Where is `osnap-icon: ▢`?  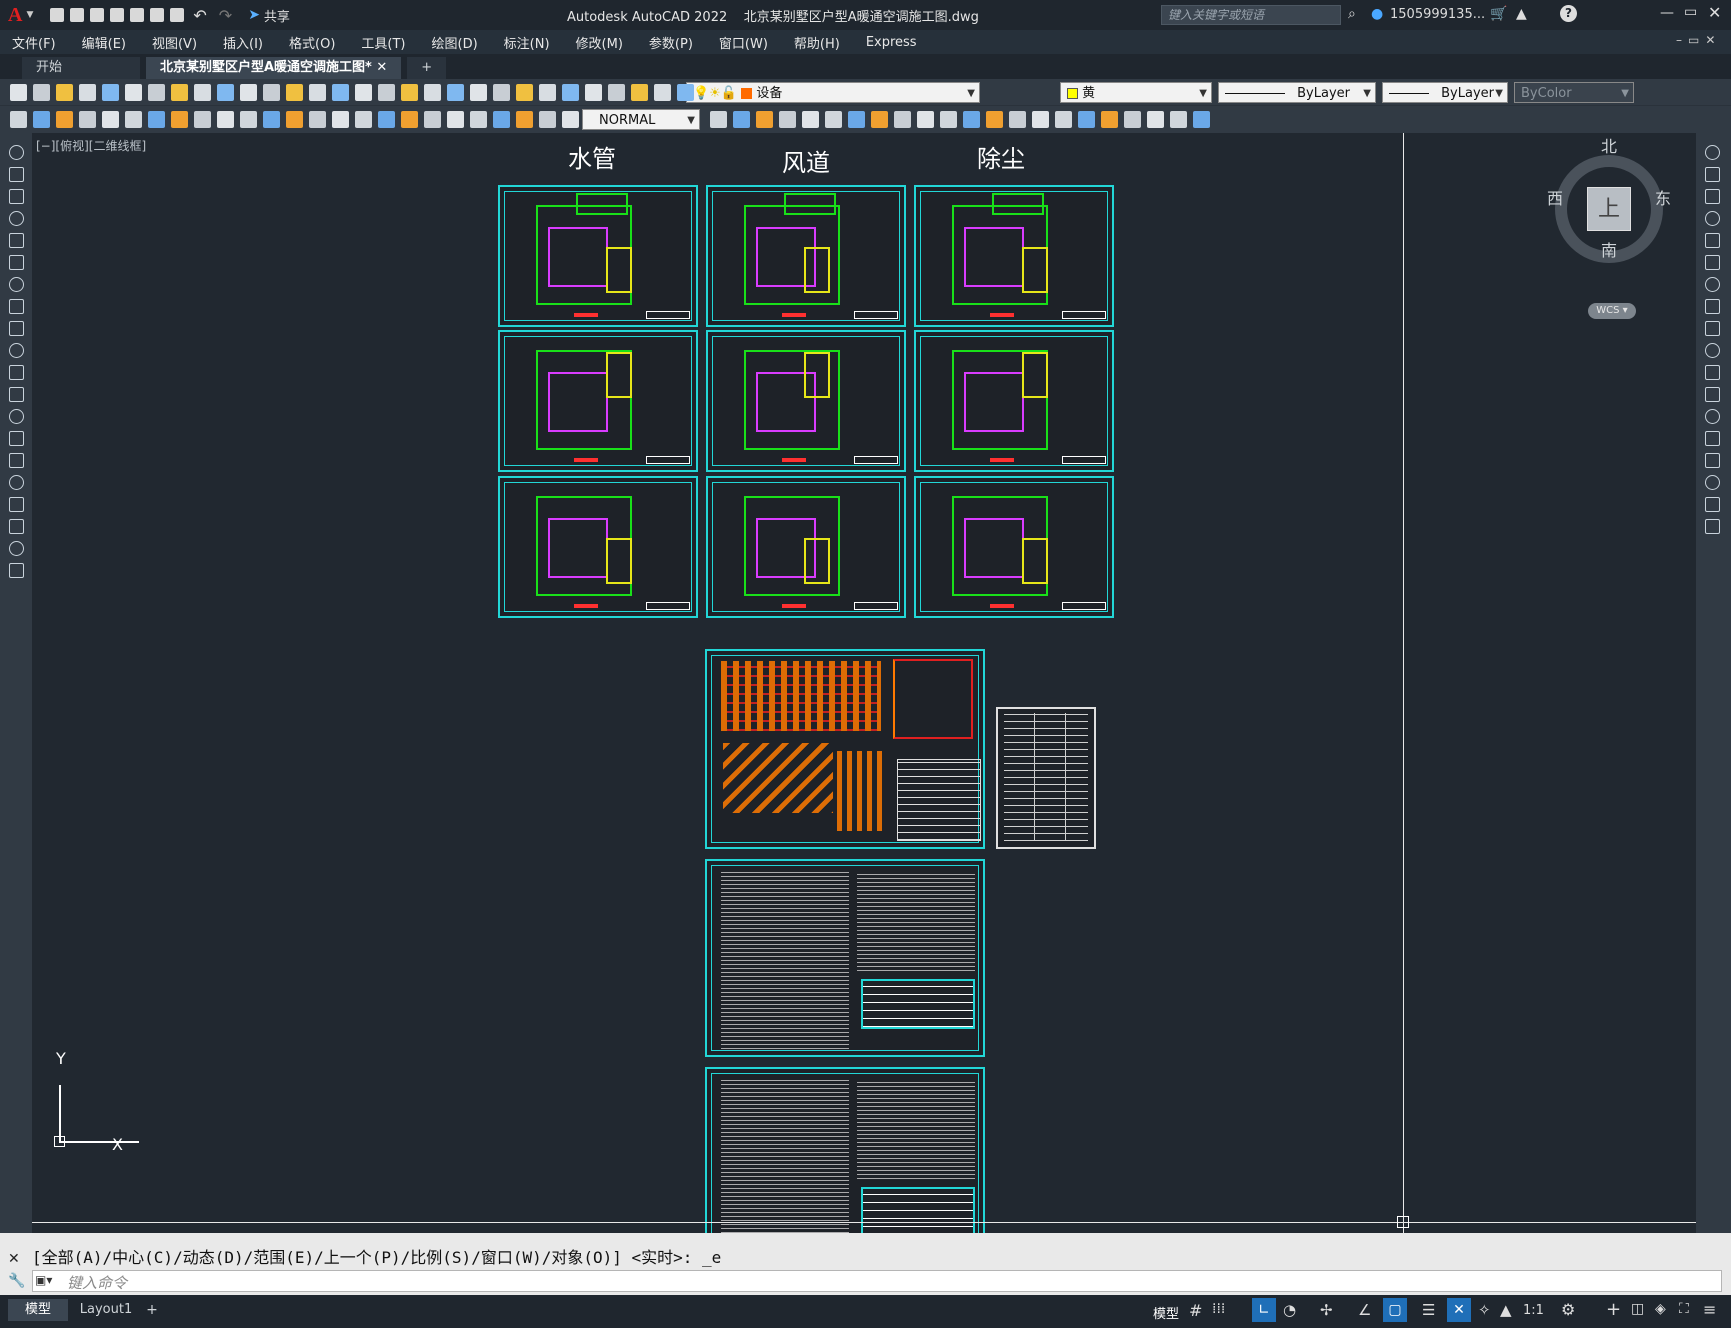 osnap-icon: ▢ is located at coordinates (1395, 1310).